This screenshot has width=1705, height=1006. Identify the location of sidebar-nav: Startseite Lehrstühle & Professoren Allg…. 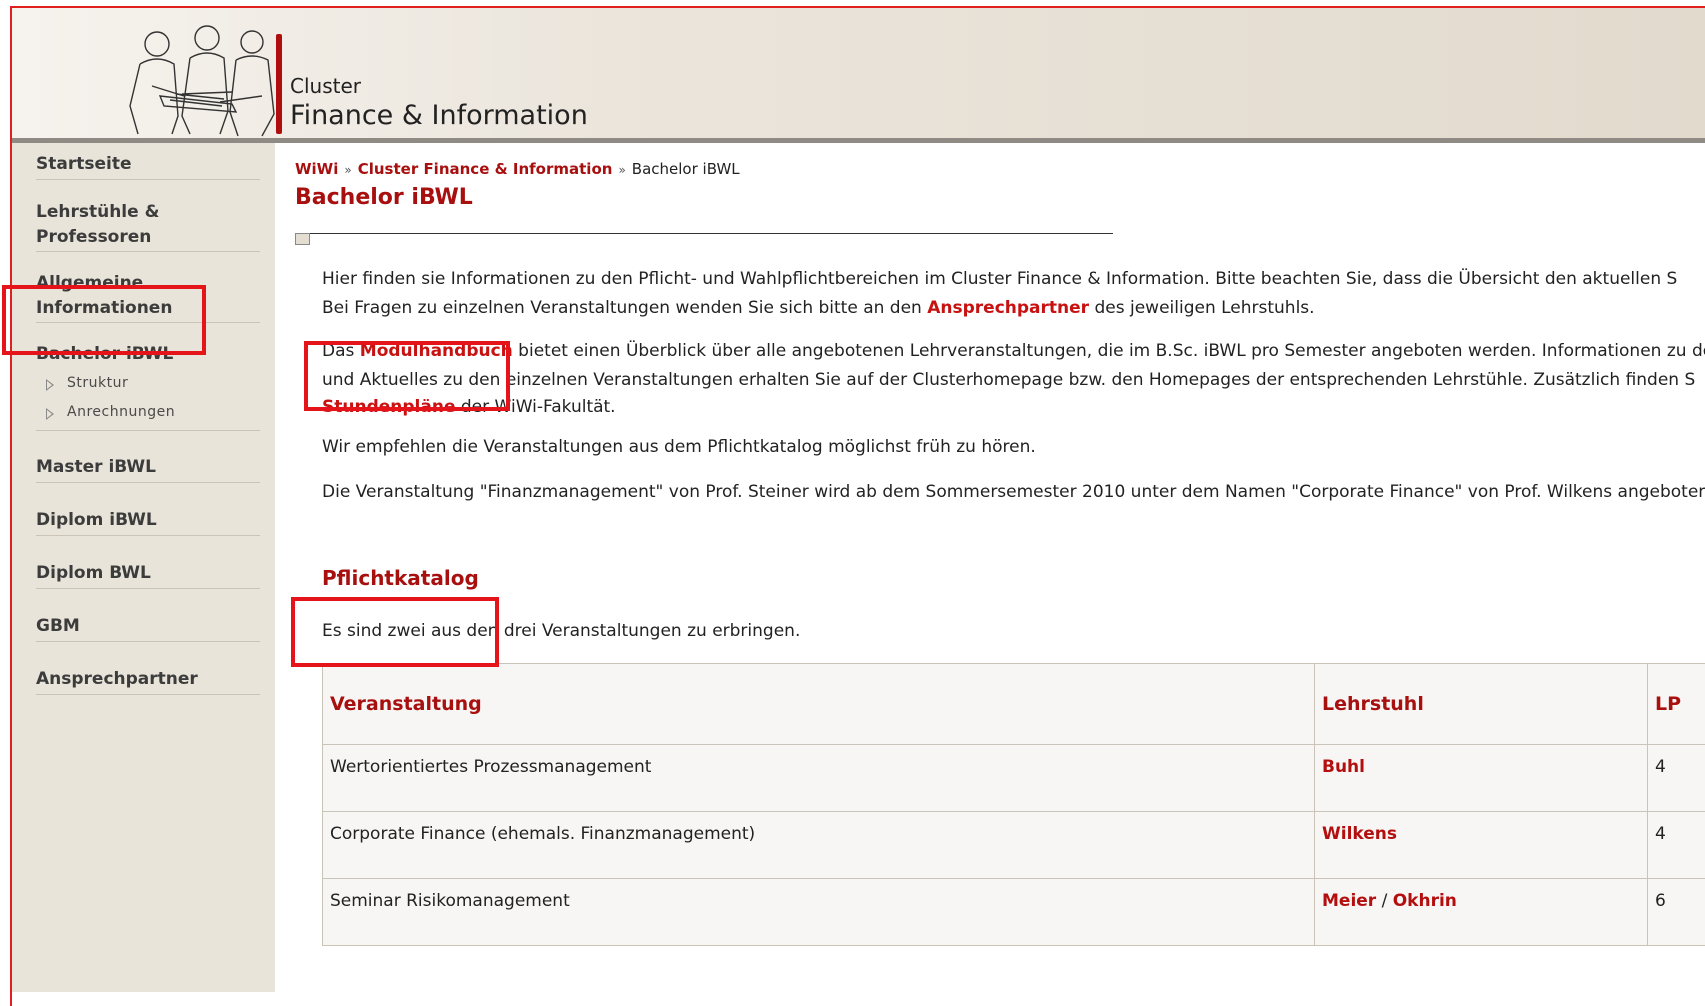
(143, 567).